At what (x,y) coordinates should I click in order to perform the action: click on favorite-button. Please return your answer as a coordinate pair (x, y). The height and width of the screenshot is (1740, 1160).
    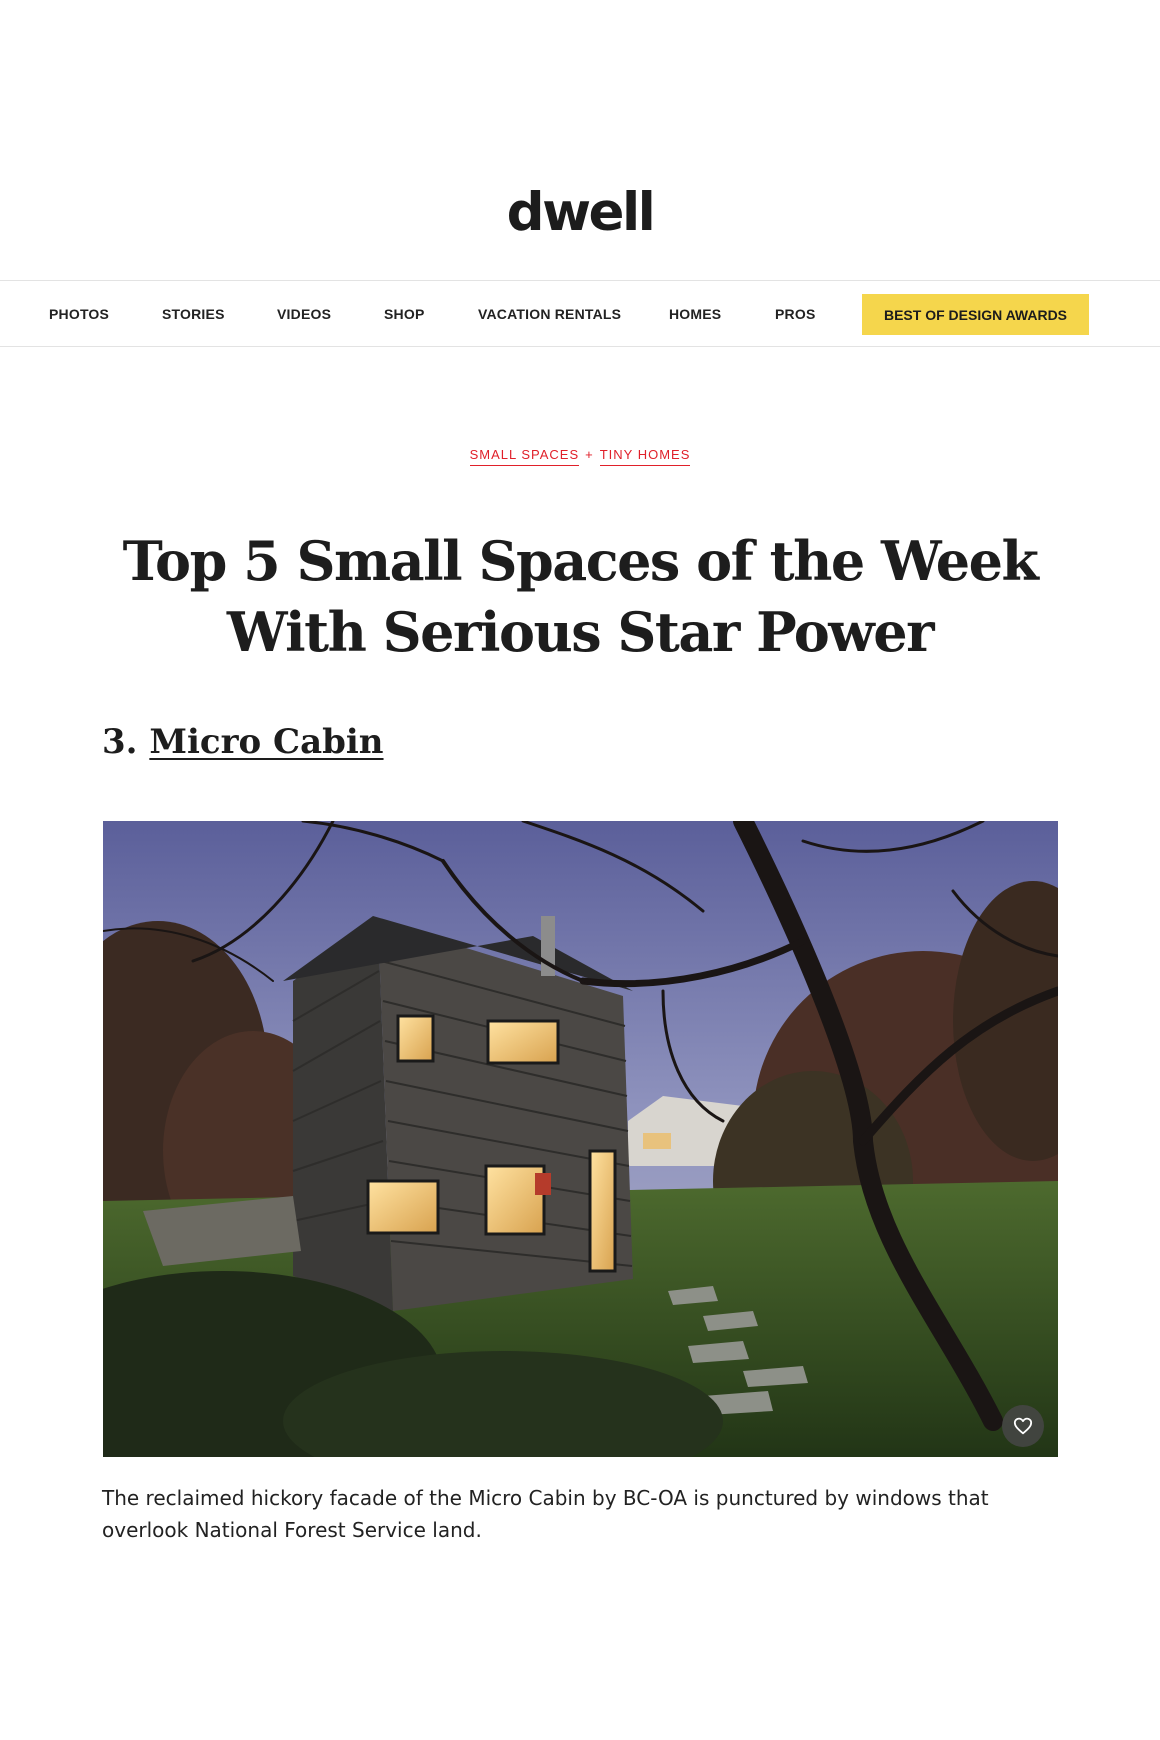
    Looking at the image, I should click on (1023, 1426).